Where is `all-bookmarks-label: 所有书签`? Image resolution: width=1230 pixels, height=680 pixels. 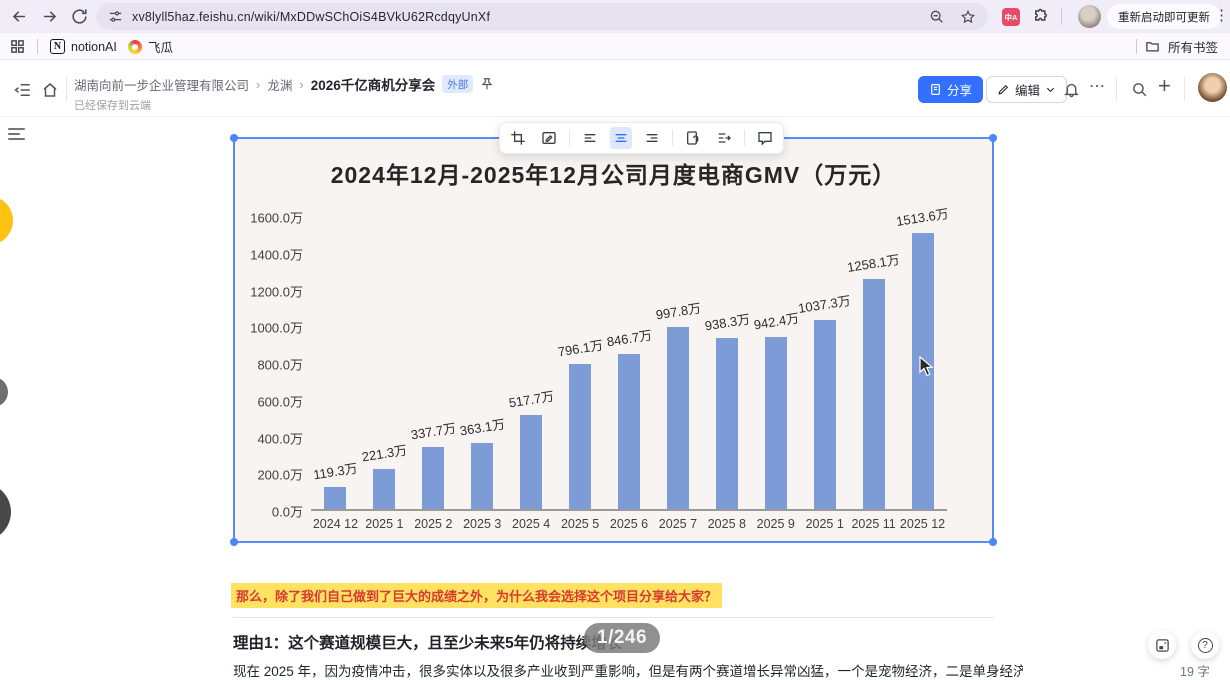 all-bookmarks-label: 所有书签 is located at coordinates (1192, 48).